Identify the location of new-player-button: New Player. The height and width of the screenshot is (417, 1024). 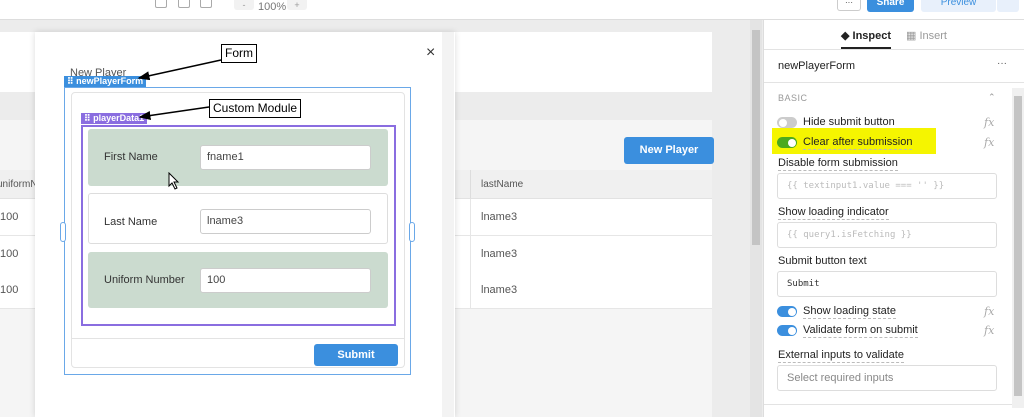
(669, 150).